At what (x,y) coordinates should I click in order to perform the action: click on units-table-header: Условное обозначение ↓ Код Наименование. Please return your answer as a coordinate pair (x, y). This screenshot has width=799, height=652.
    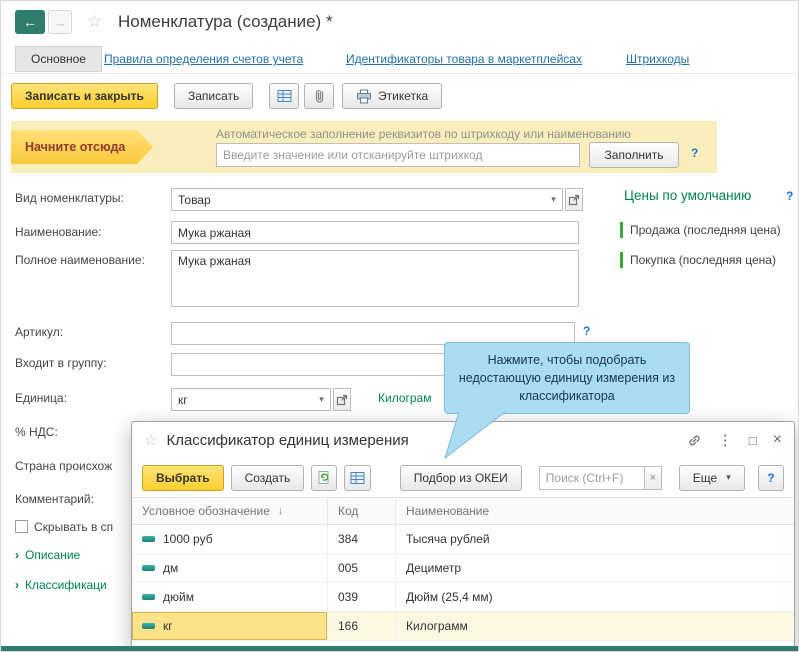
    Looking at the image, I should click on (463, 511).